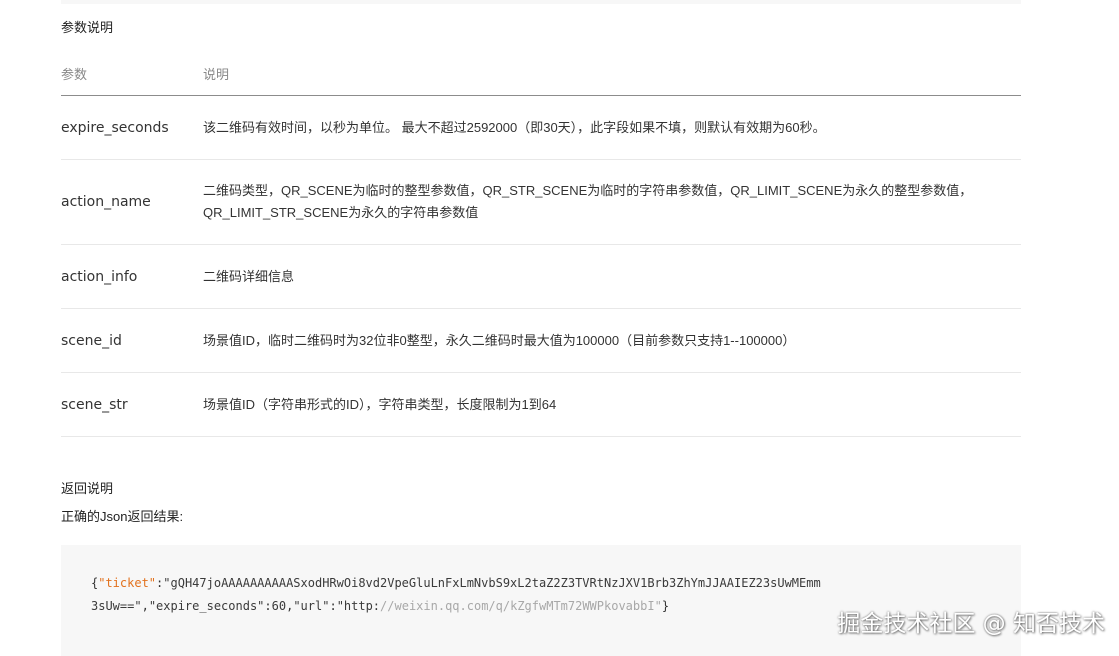  Describe the element at coordinates (132, 340) in the screenshot. I see `param-name: scene_id` at that location.